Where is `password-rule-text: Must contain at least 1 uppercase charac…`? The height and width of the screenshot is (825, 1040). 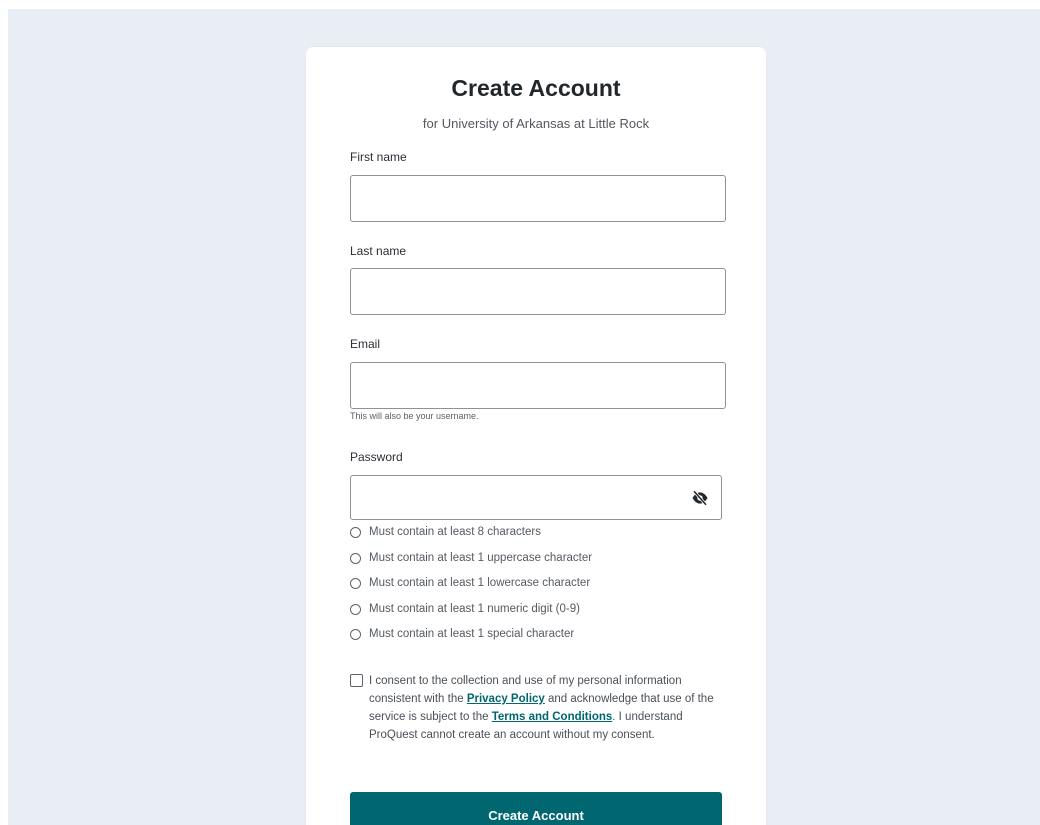 password-rule-text: Must contain at least 1 uppercase charac… is located at coordinates (481, 558).